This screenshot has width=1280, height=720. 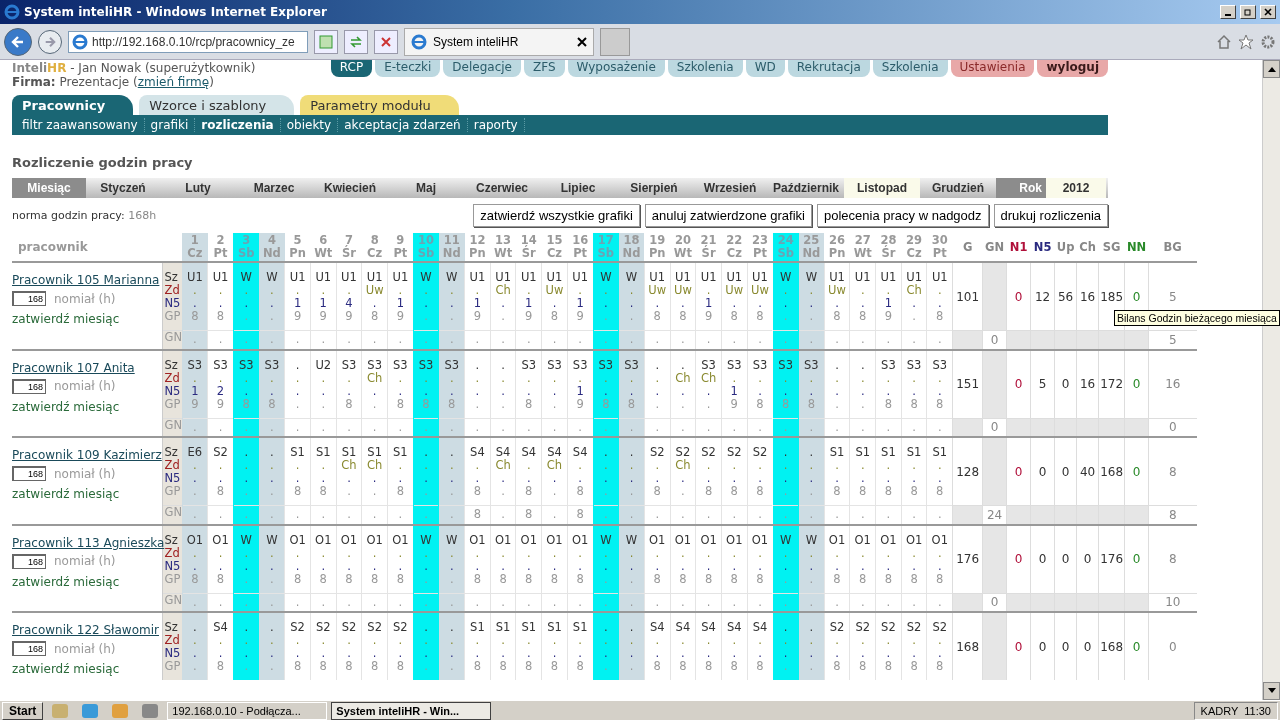 I want to click on module-tab: Ustawienia, so click(x=992, y=68).